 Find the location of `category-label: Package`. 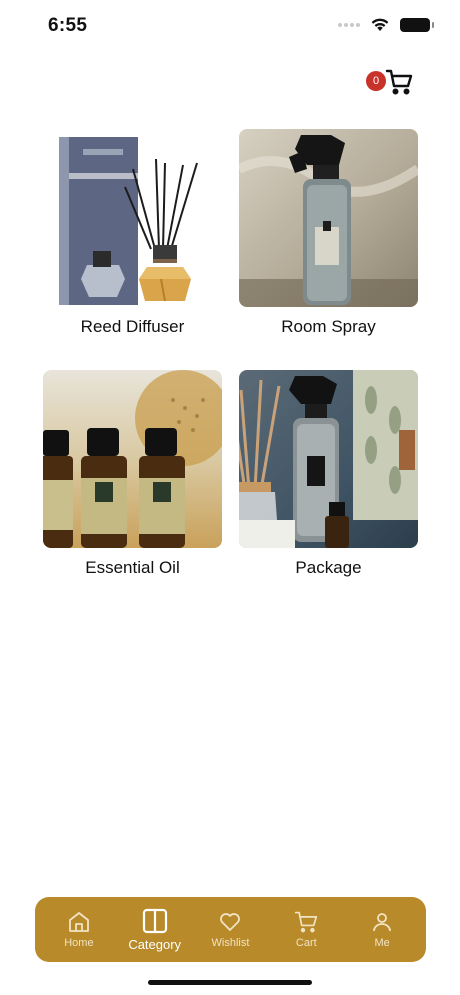

category-label: Package is located at coordinates (328, 567).